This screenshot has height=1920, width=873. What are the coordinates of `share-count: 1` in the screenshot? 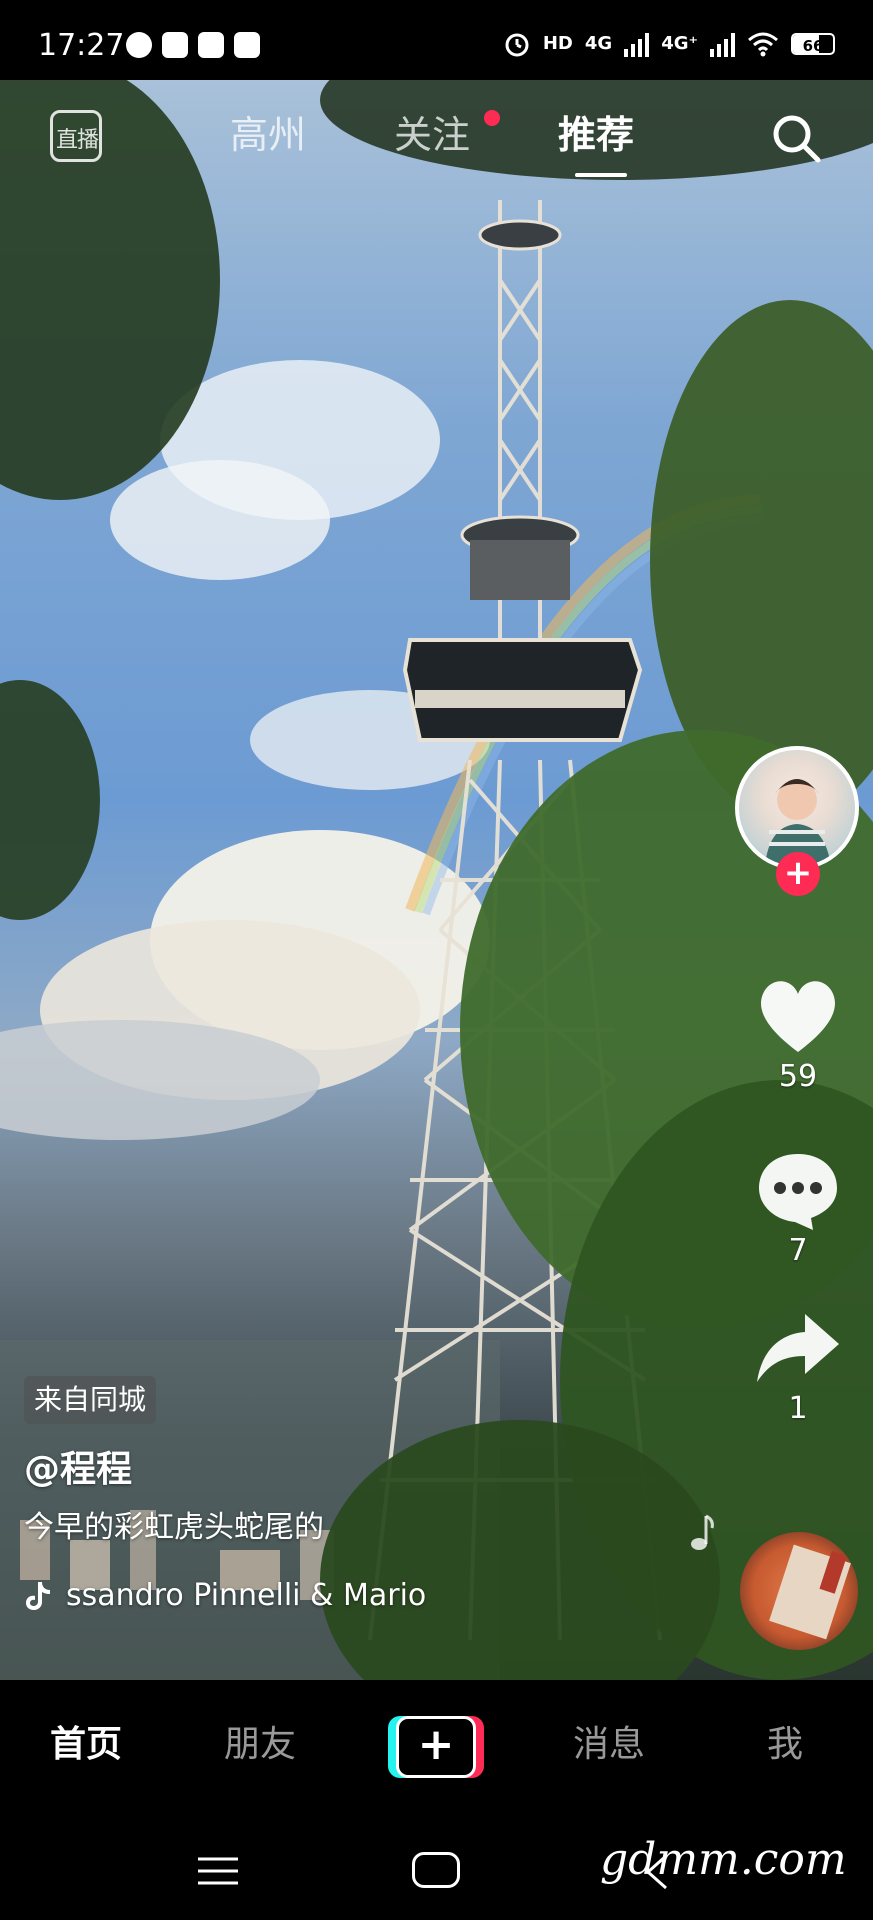 It's located at (798, 1408).